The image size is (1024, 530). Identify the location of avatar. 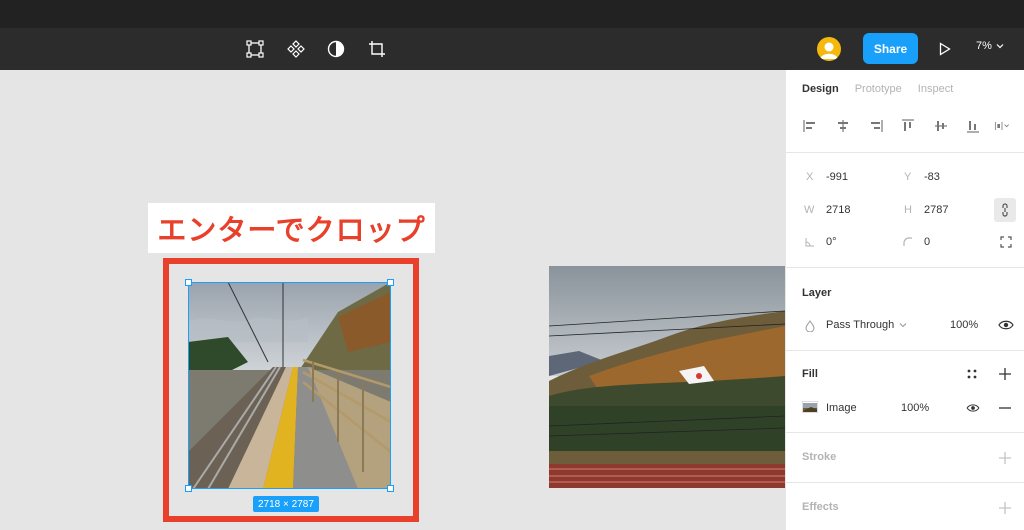
(829, 49).